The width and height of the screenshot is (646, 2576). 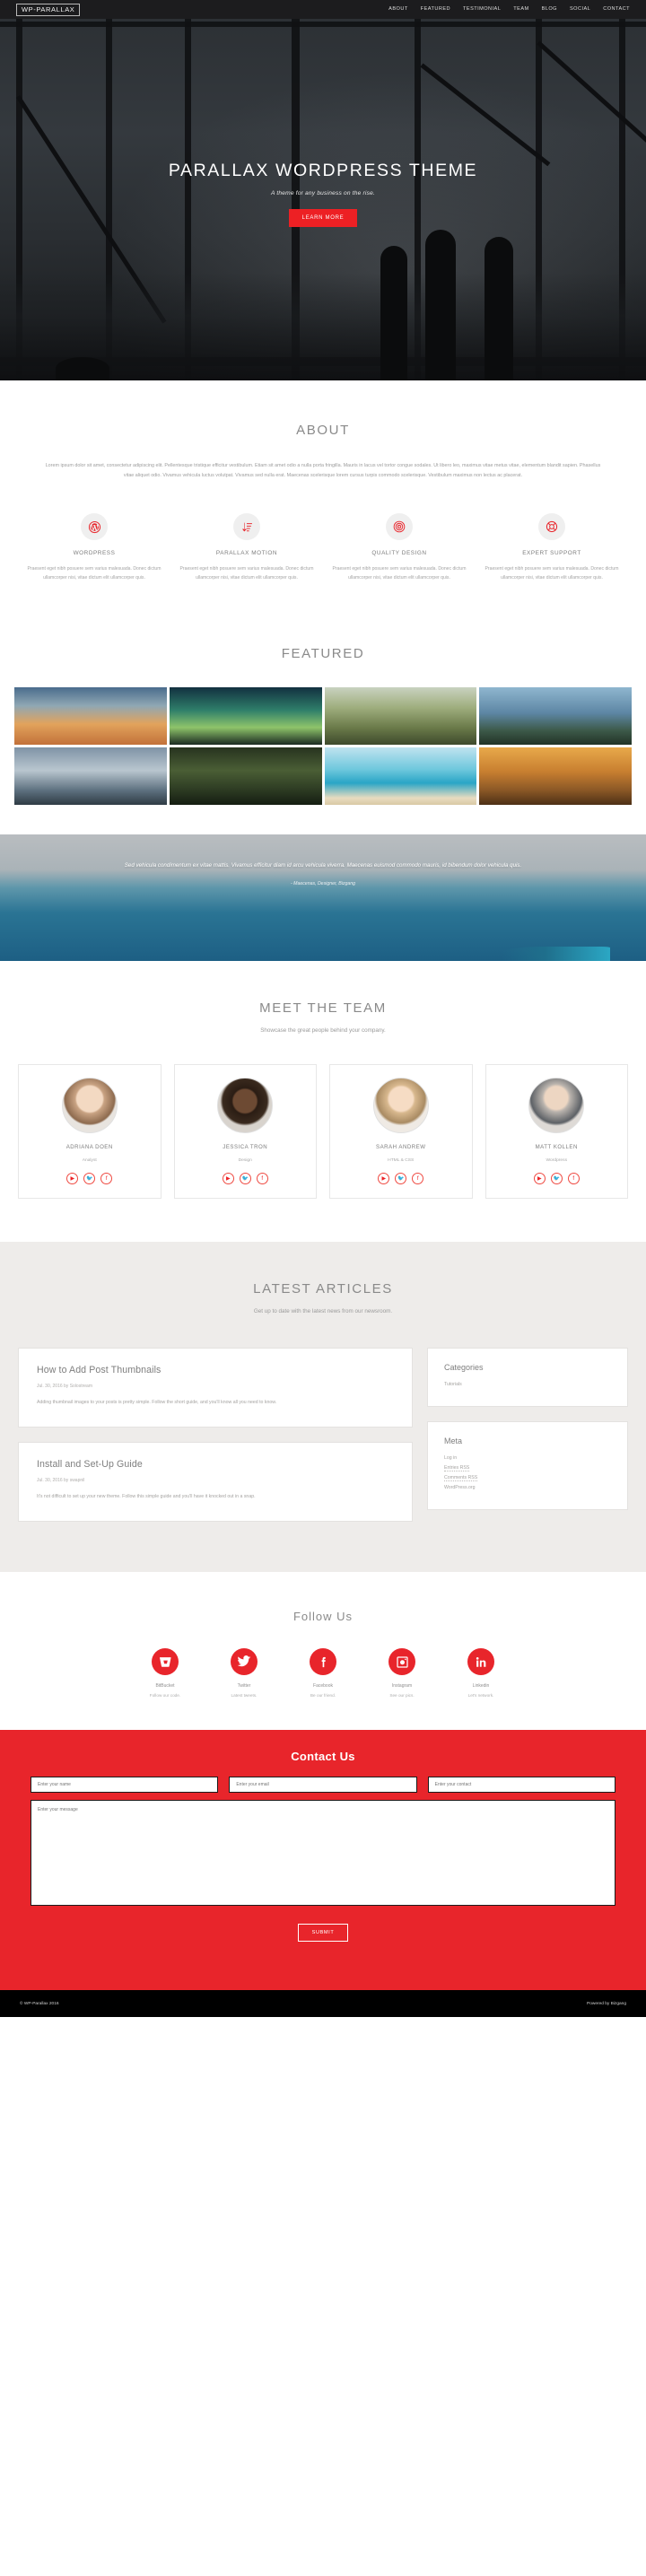 What do you see at coordinates (94, 527) in the screenshot?
I see `wordpress-icon` at bounding box center [94, 527].